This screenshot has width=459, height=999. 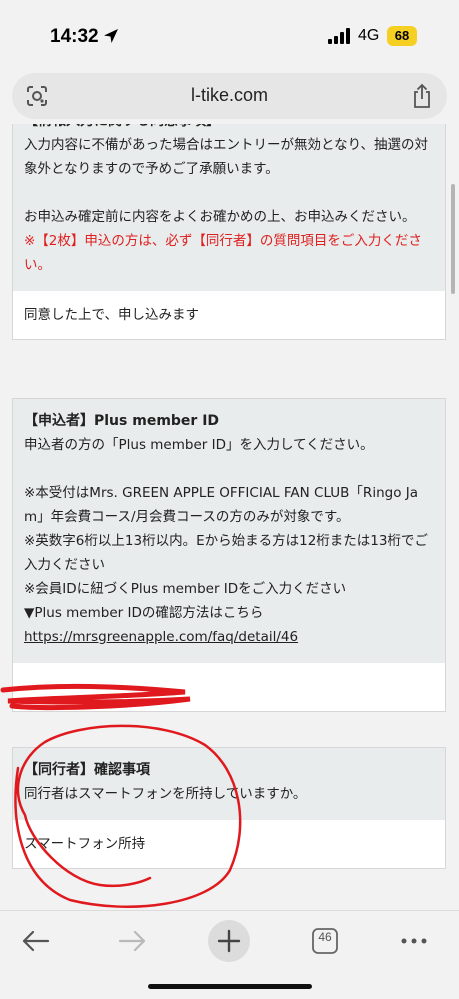 What do you see at coordinates (229, 315) in the screenshot?
I see `consent-answer: 同意した上で、申し込みます` at bounding box center [229, 315].